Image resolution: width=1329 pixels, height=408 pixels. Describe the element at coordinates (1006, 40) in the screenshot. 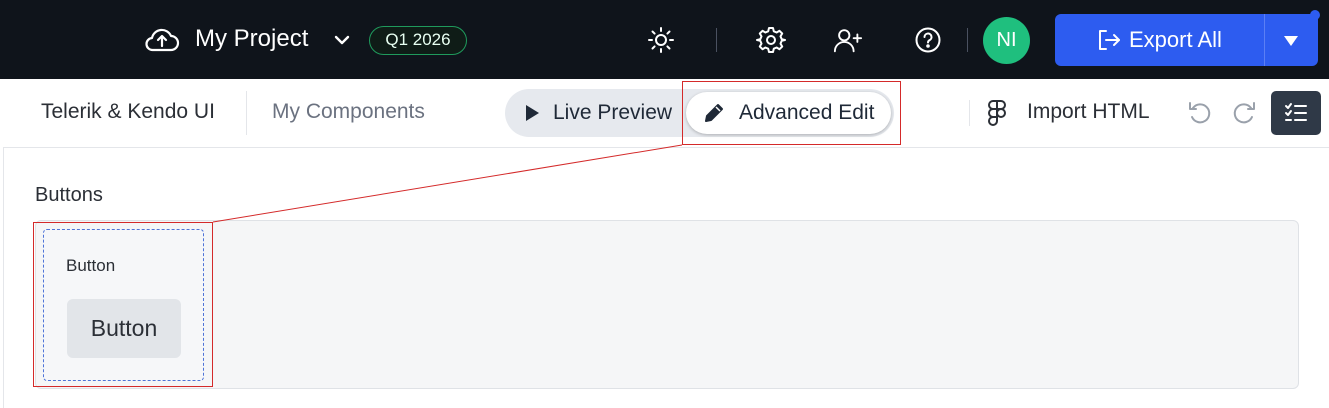

I see `avatar: NI` at that location.